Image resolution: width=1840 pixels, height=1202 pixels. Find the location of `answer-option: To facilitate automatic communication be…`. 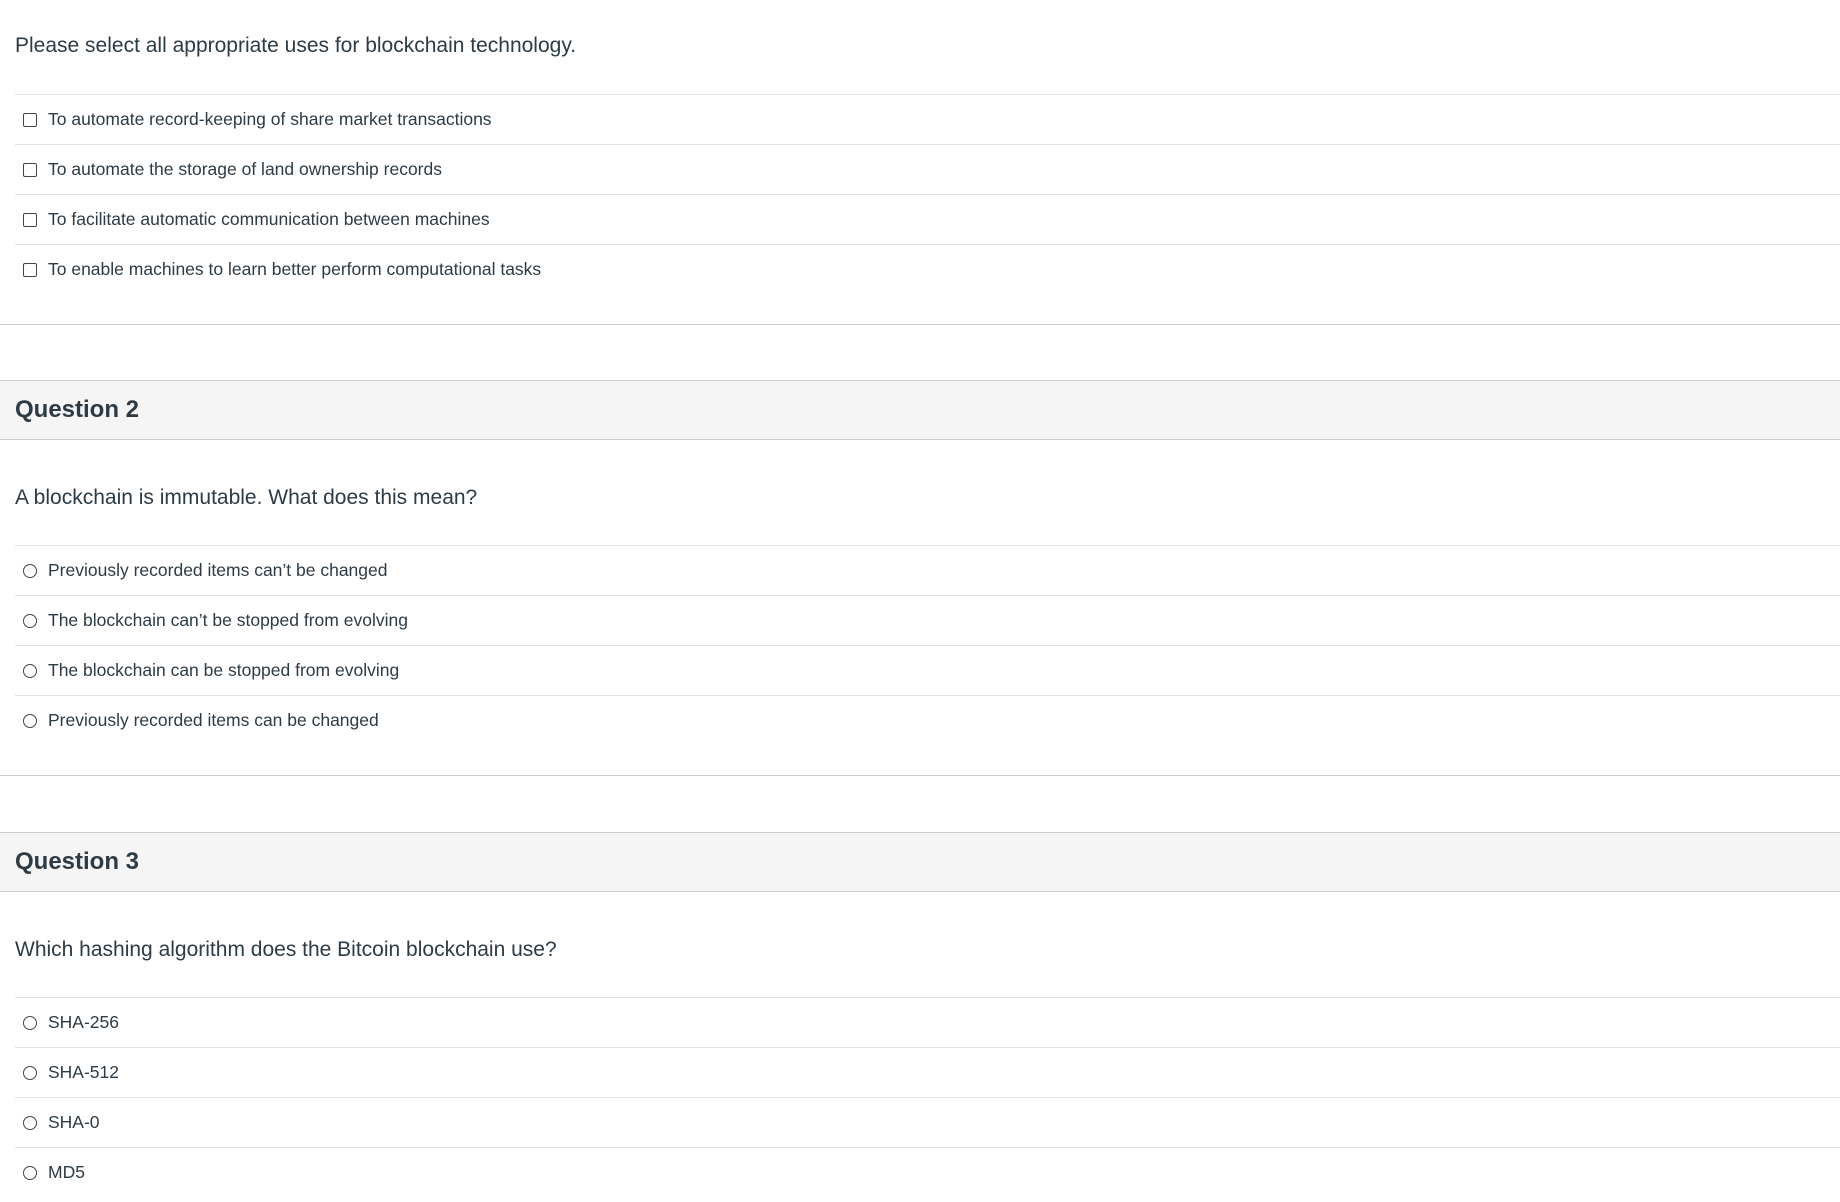

answer-option: To facilitate automatic communication be… is located at coordinates (927, 219).